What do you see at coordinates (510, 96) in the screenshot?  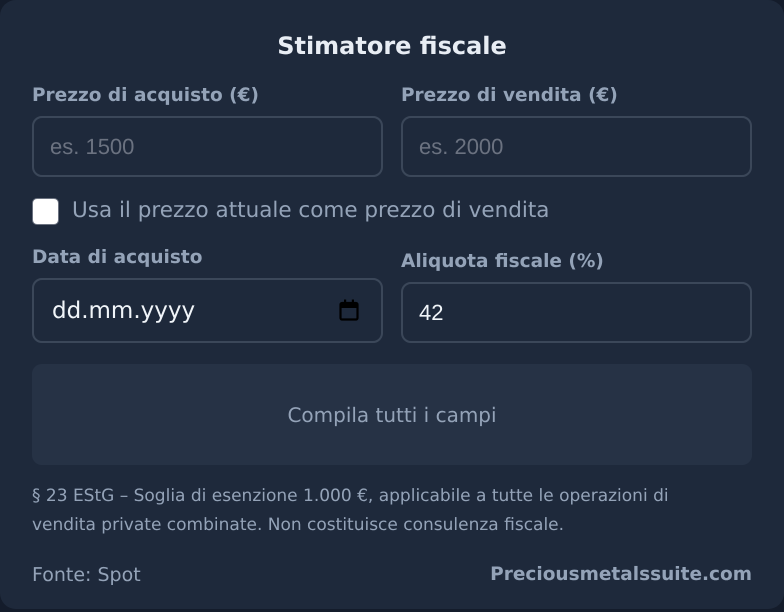 I see `field-label: Prezzo di vendita (€)` at bounding box center [510, 96].